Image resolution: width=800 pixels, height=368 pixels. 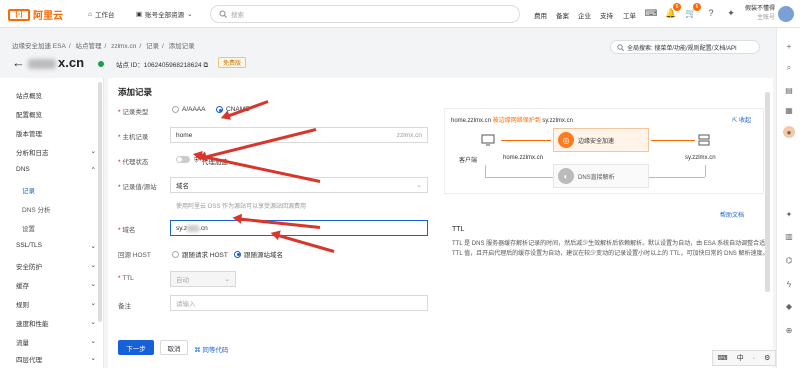 I want to click on chart-icon: ▥, so click(x=789, y=236).